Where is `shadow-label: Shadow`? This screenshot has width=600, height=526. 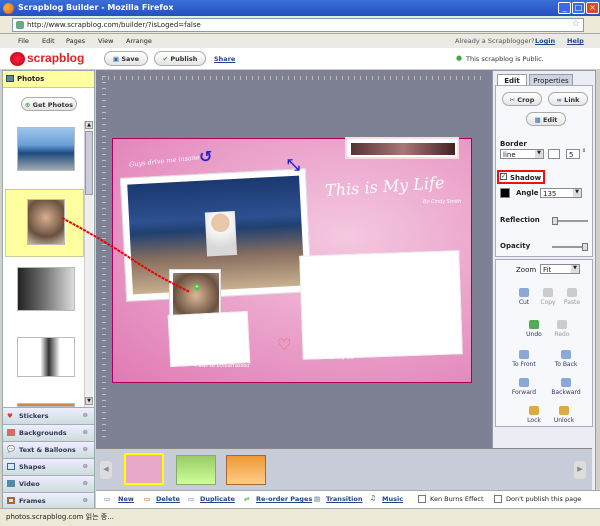 shadow-label: Shadow is located at coordinates (526, 178).